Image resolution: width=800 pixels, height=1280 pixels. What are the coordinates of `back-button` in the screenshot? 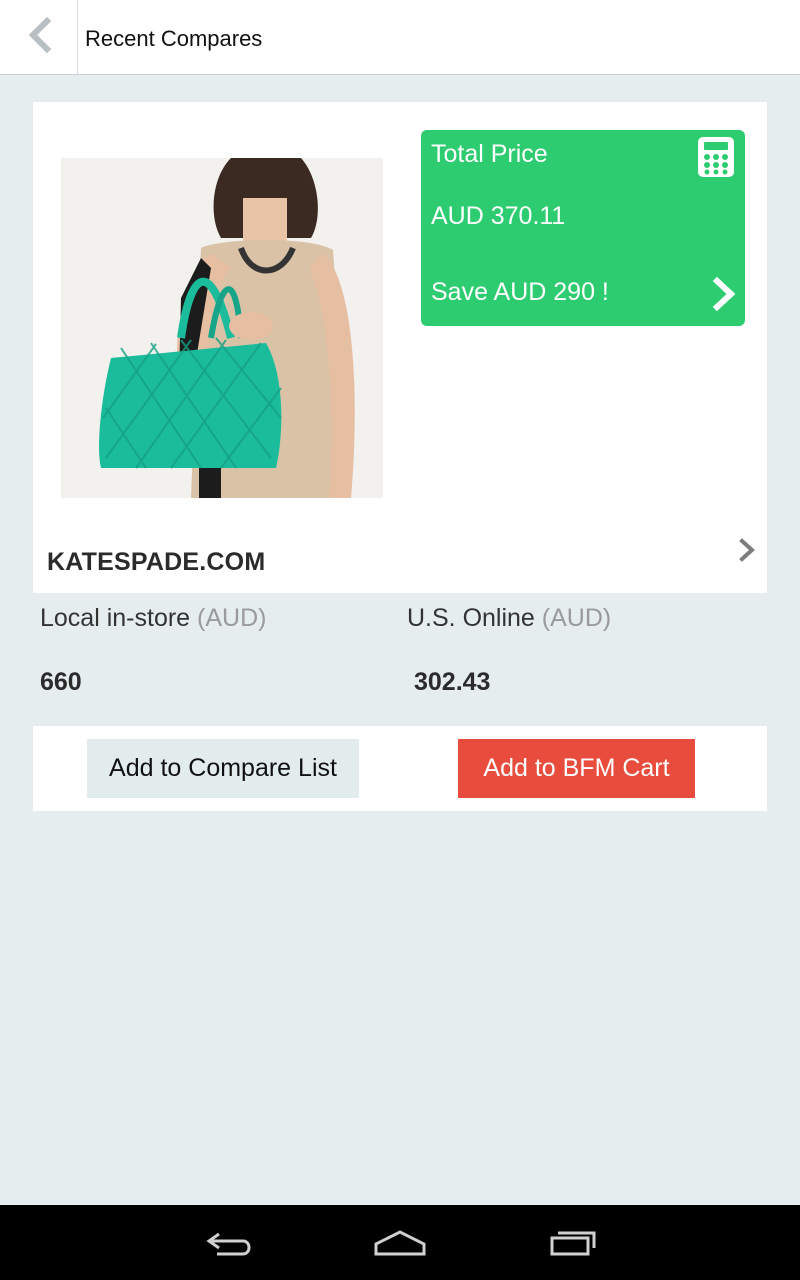 It's located at (39, 37).